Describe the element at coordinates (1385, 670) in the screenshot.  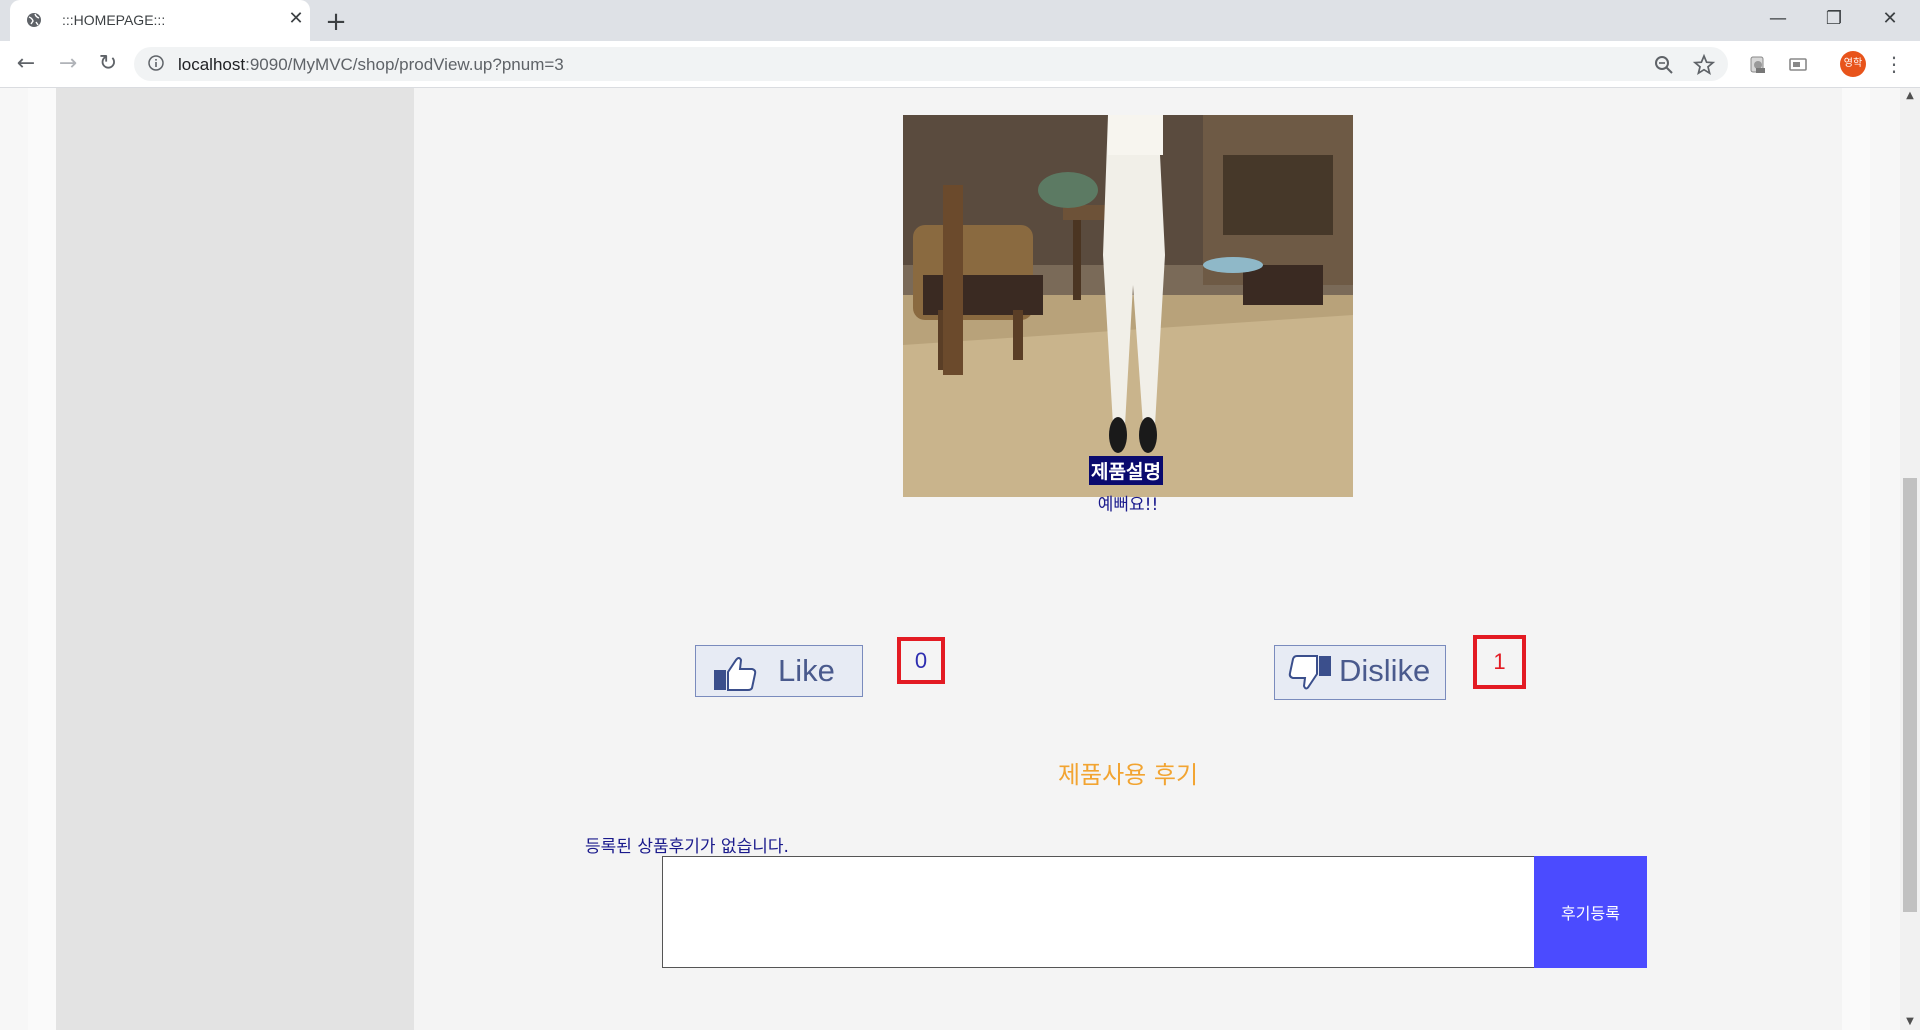
I see `dislike-label: Dislike` at that location.